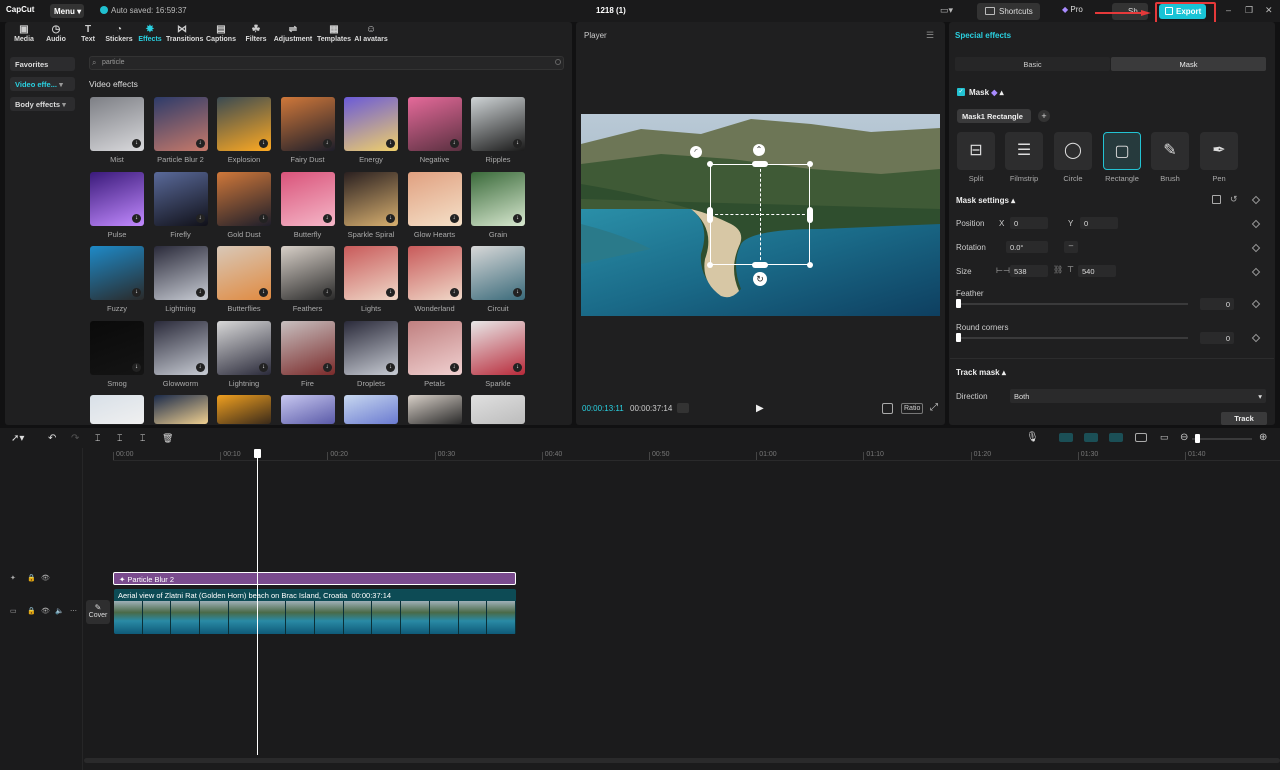 Image resolution: width=1280 pixels, height=770 pixels. I want to click on round-corners-slider, so click(1073, 338).